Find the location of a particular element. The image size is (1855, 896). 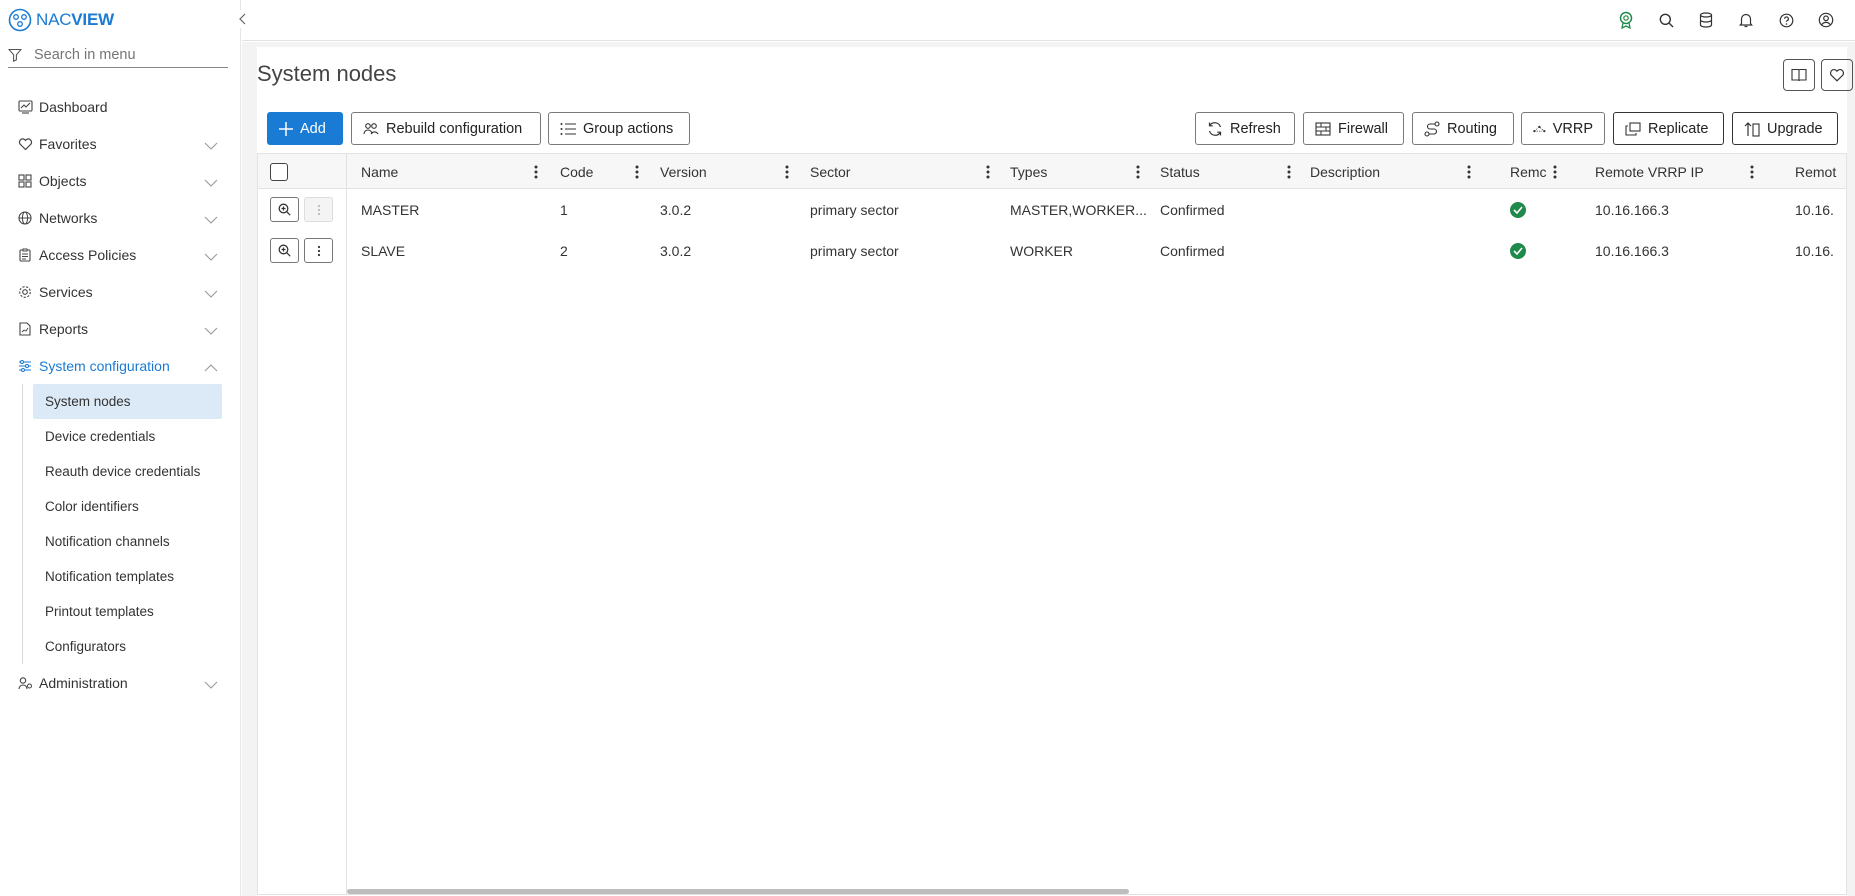

upgrade-button: Upgrade is located at coordinates (1785, 128).